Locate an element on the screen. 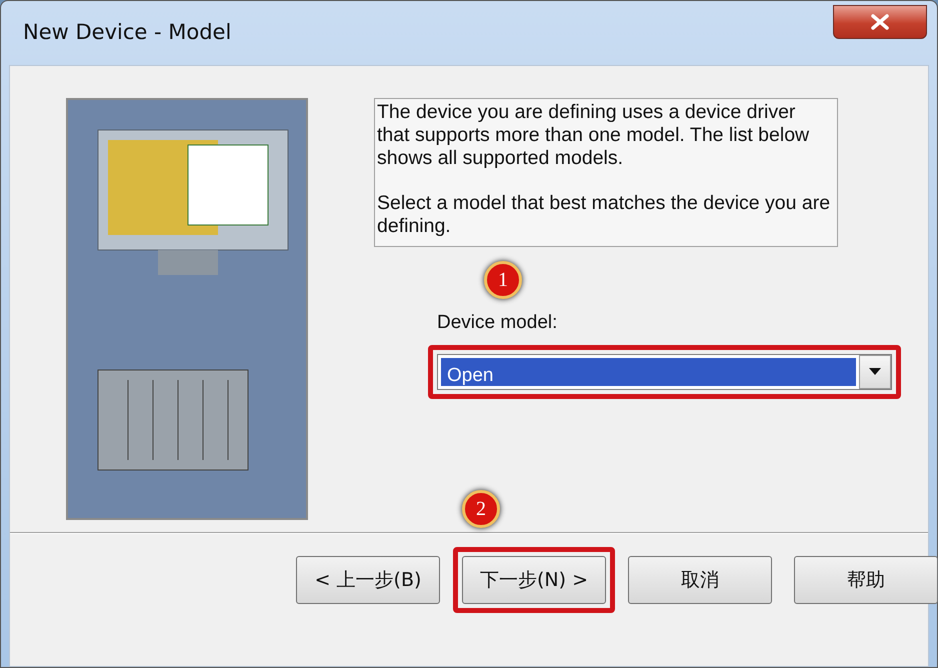 This screenshot has height=668, width=938. close-icon is located at coordinates (880, 22).